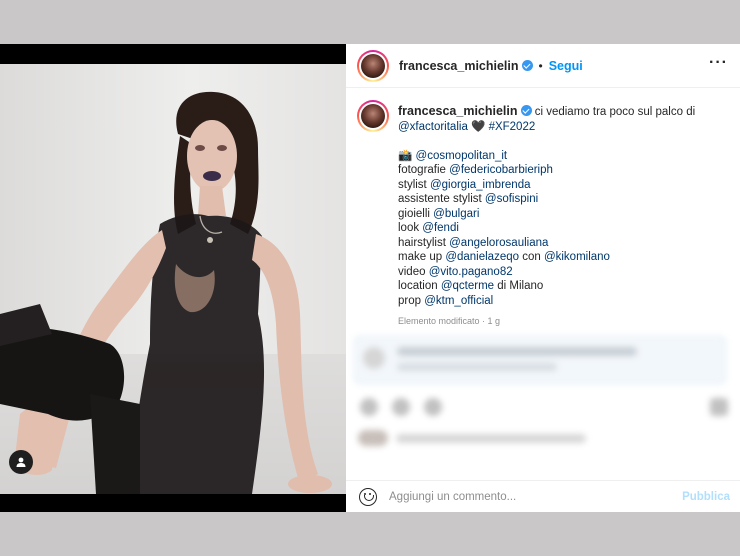 The width and height of the screenshot is (740, 556). Describe the element at coordinates (368, 496) in the screenshot. I see `emoji-icon` at that location.